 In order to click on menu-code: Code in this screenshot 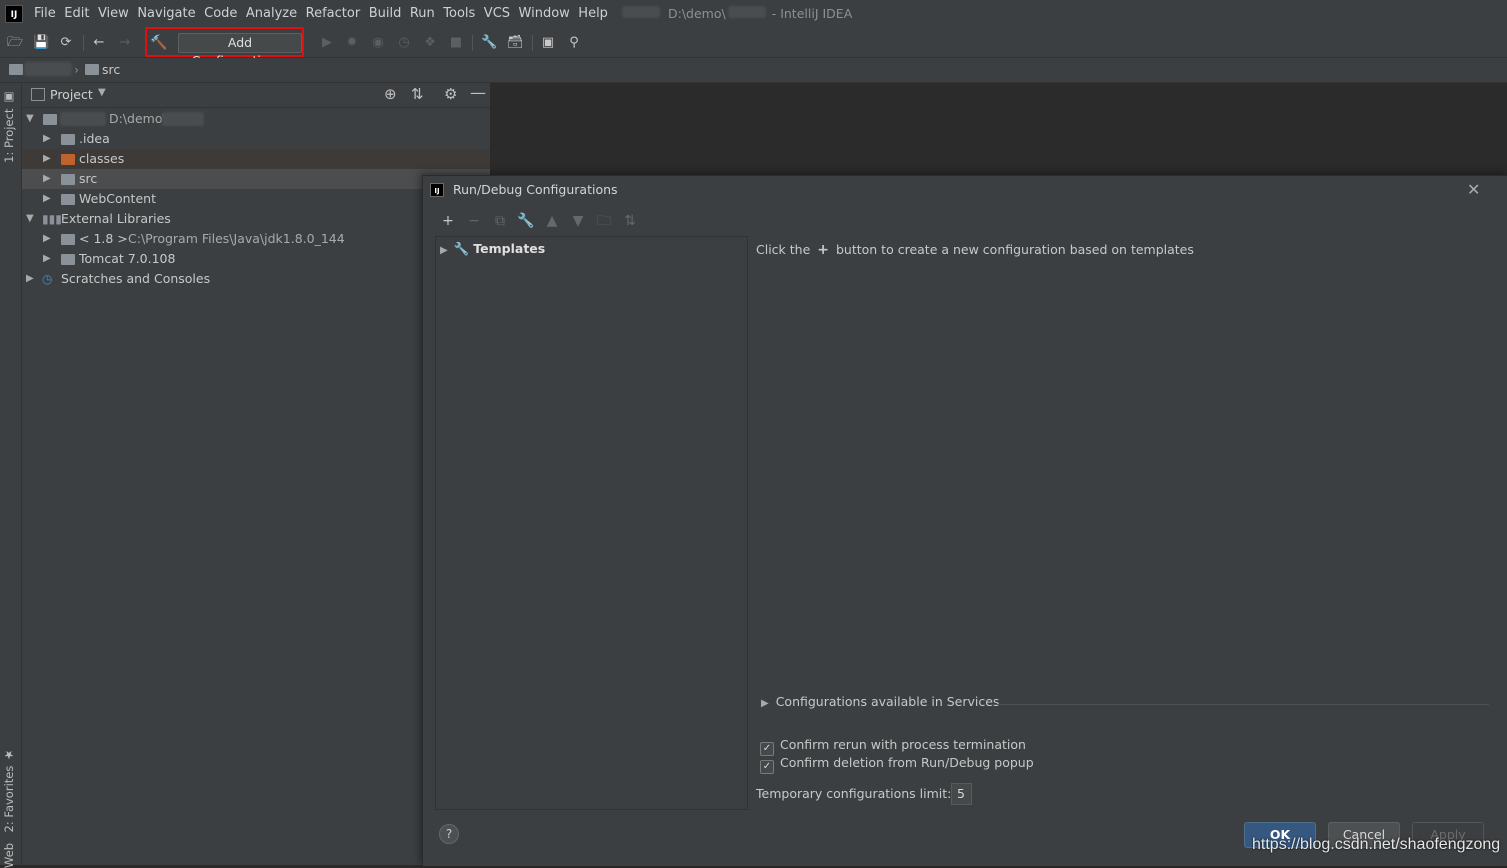, I will do `click(224, 13)`.